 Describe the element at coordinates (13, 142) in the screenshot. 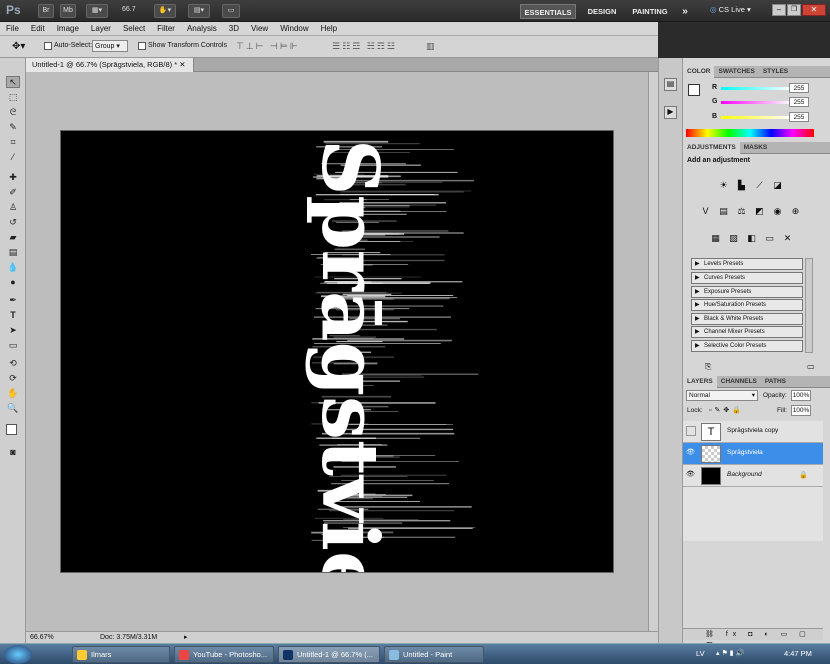

I see `crop-tool-icon: ⌗` at that location.